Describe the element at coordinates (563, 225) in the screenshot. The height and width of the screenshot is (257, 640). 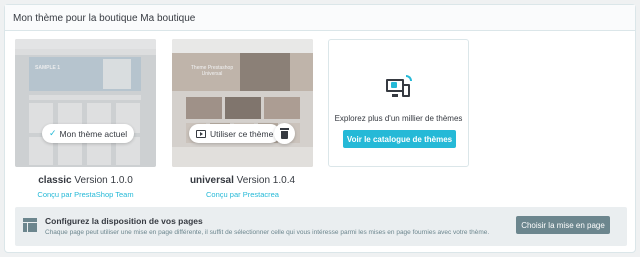
I see `choose-layout-button: Choisir la mise en page` at that location.